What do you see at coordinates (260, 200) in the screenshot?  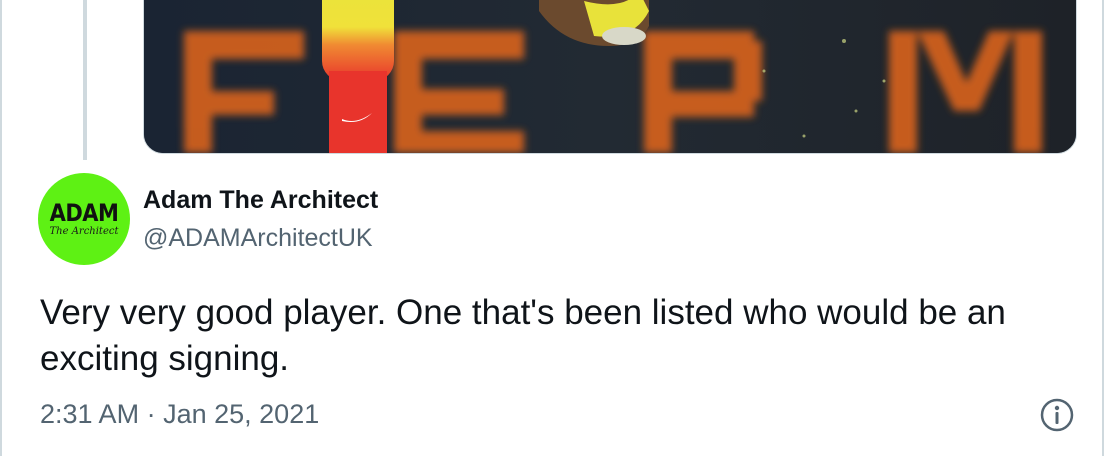 I see `author-display-name: Adam The Architect` at bounding box center [260, 200].